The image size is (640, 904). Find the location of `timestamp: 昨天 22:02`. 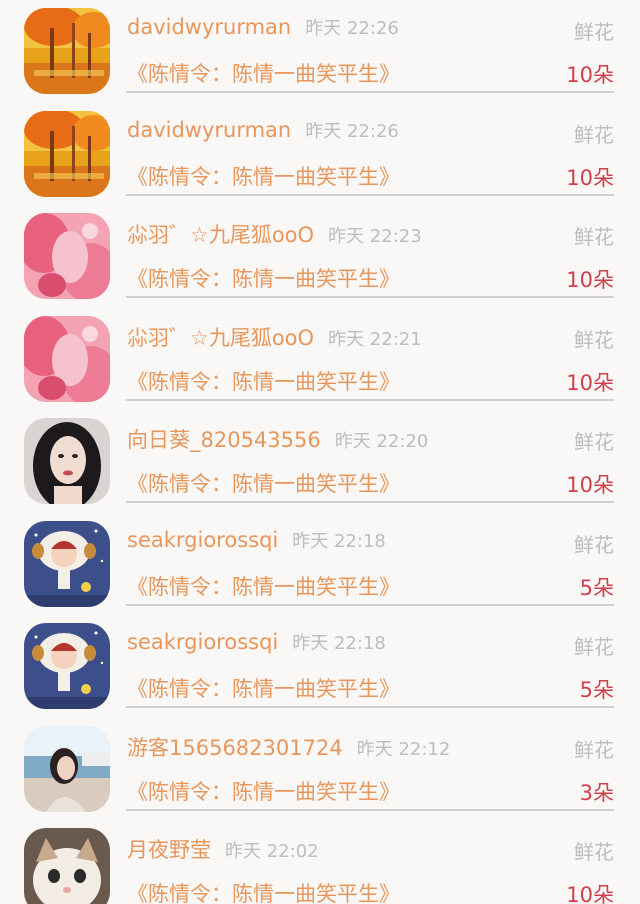

timestamp: 昨天 22:02 is located at coordinates (272, 851).